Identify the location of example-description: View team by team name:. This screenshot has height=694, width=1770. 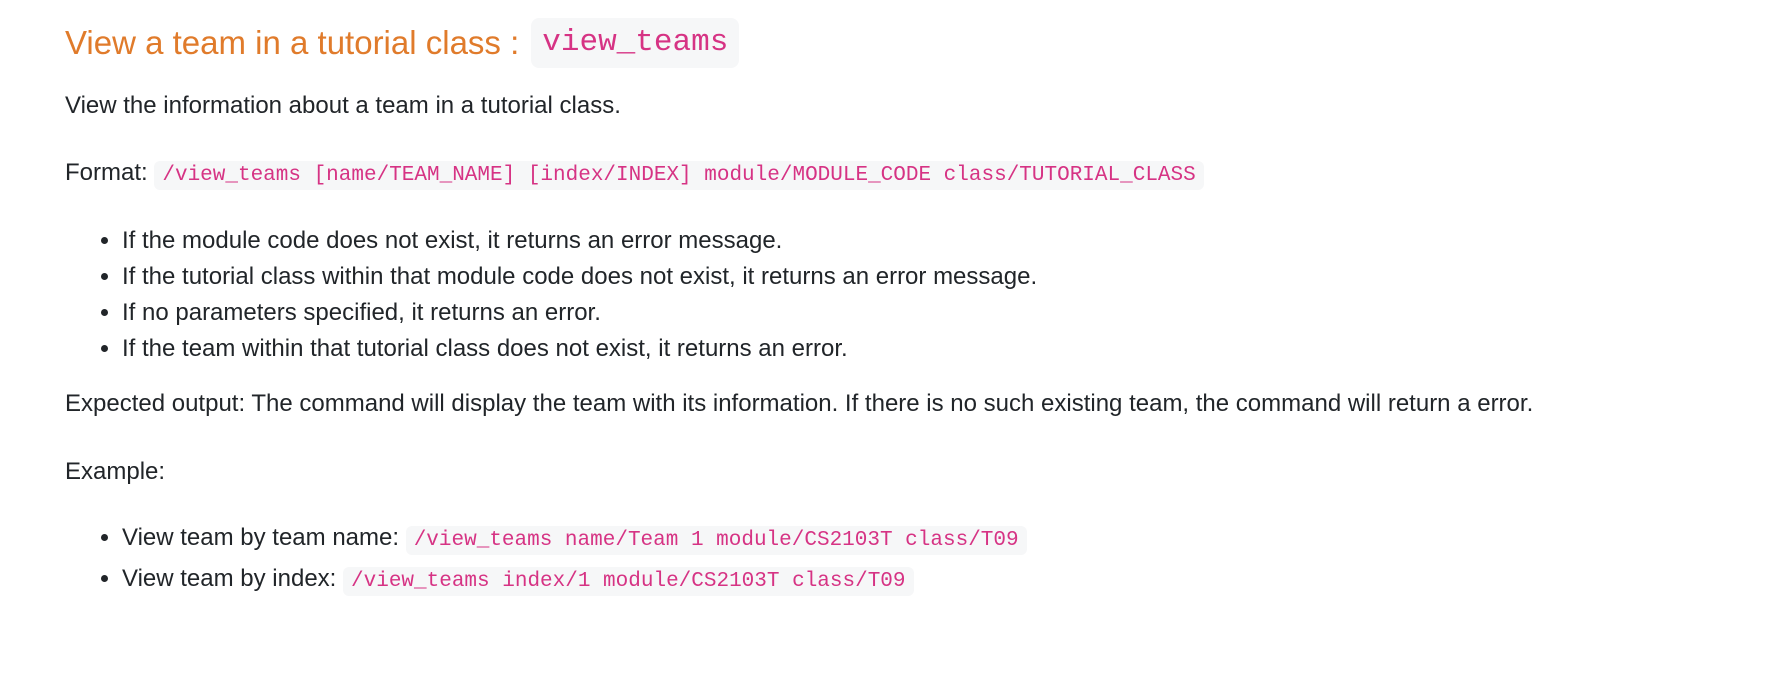
(261, 537).